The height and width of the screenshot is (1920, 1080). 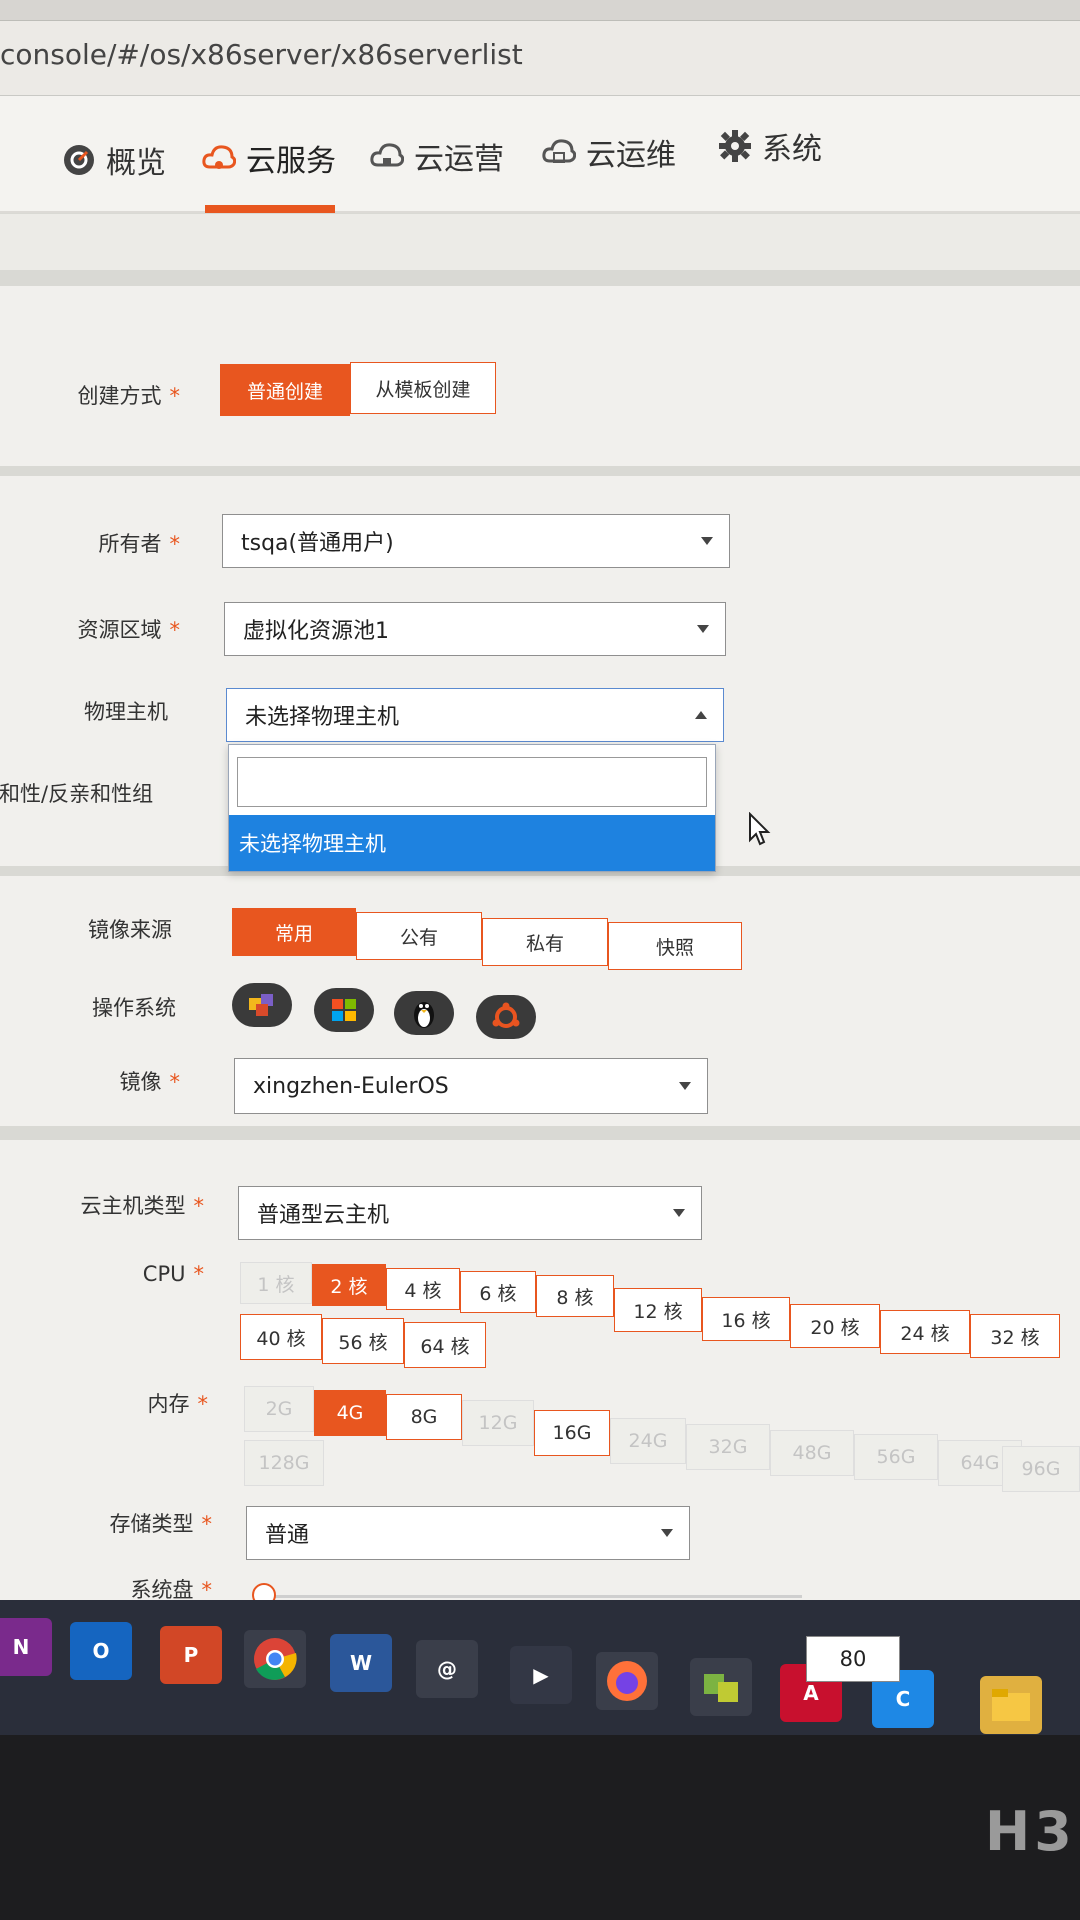 What do you see at coordinates (323, 1215) in the screenshot?
I see `vm-type-select-value: 普通型云主机` at bounding box center [323, 1215].